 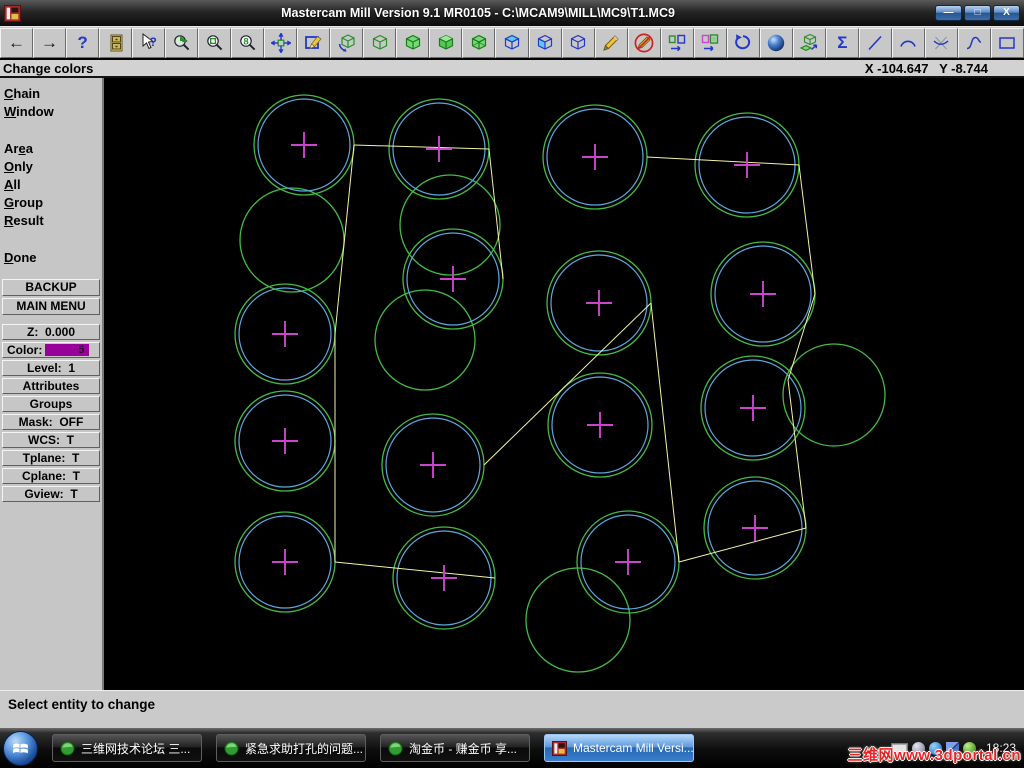 I want to click on toolbar-screen-combine-button, so click(x=710, y=43).